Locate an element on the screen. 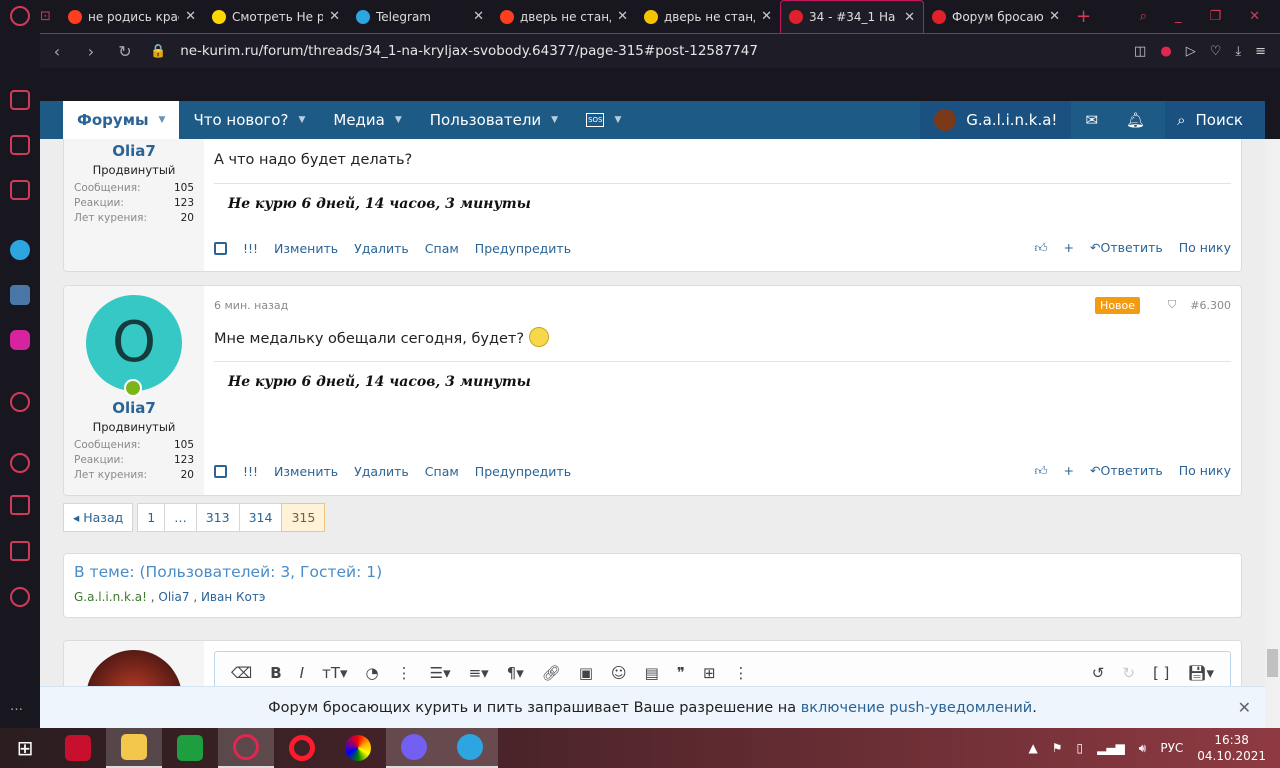  page-link: 313 is located at coordinates (217, 517).